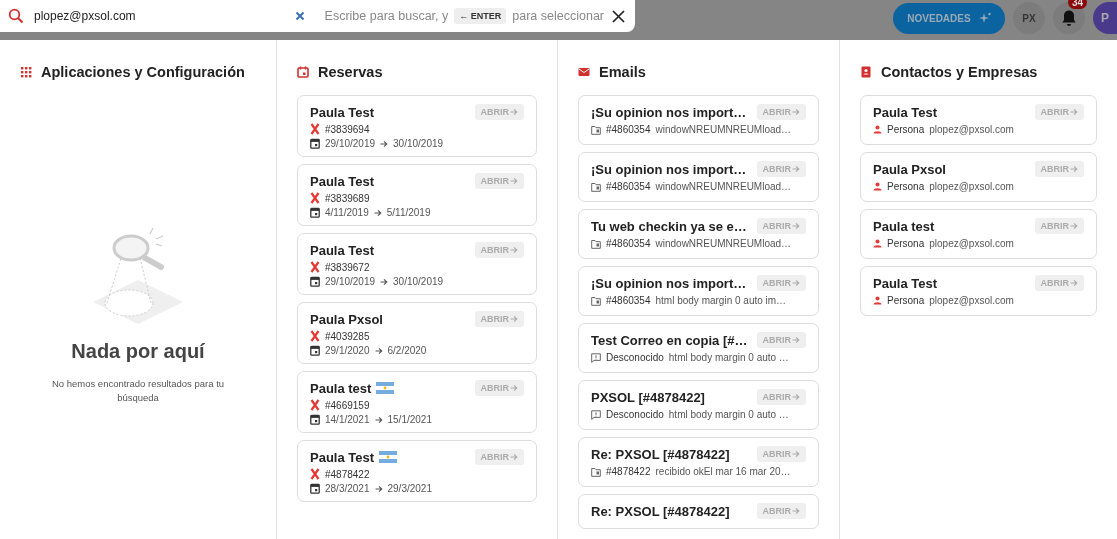 The height and width of the screenshot is (539, 1117). I want to click on reservation-card: Paula Pxsol ABRIR #4039285 29/1/2020 6/2/2020, so click(417, 333).